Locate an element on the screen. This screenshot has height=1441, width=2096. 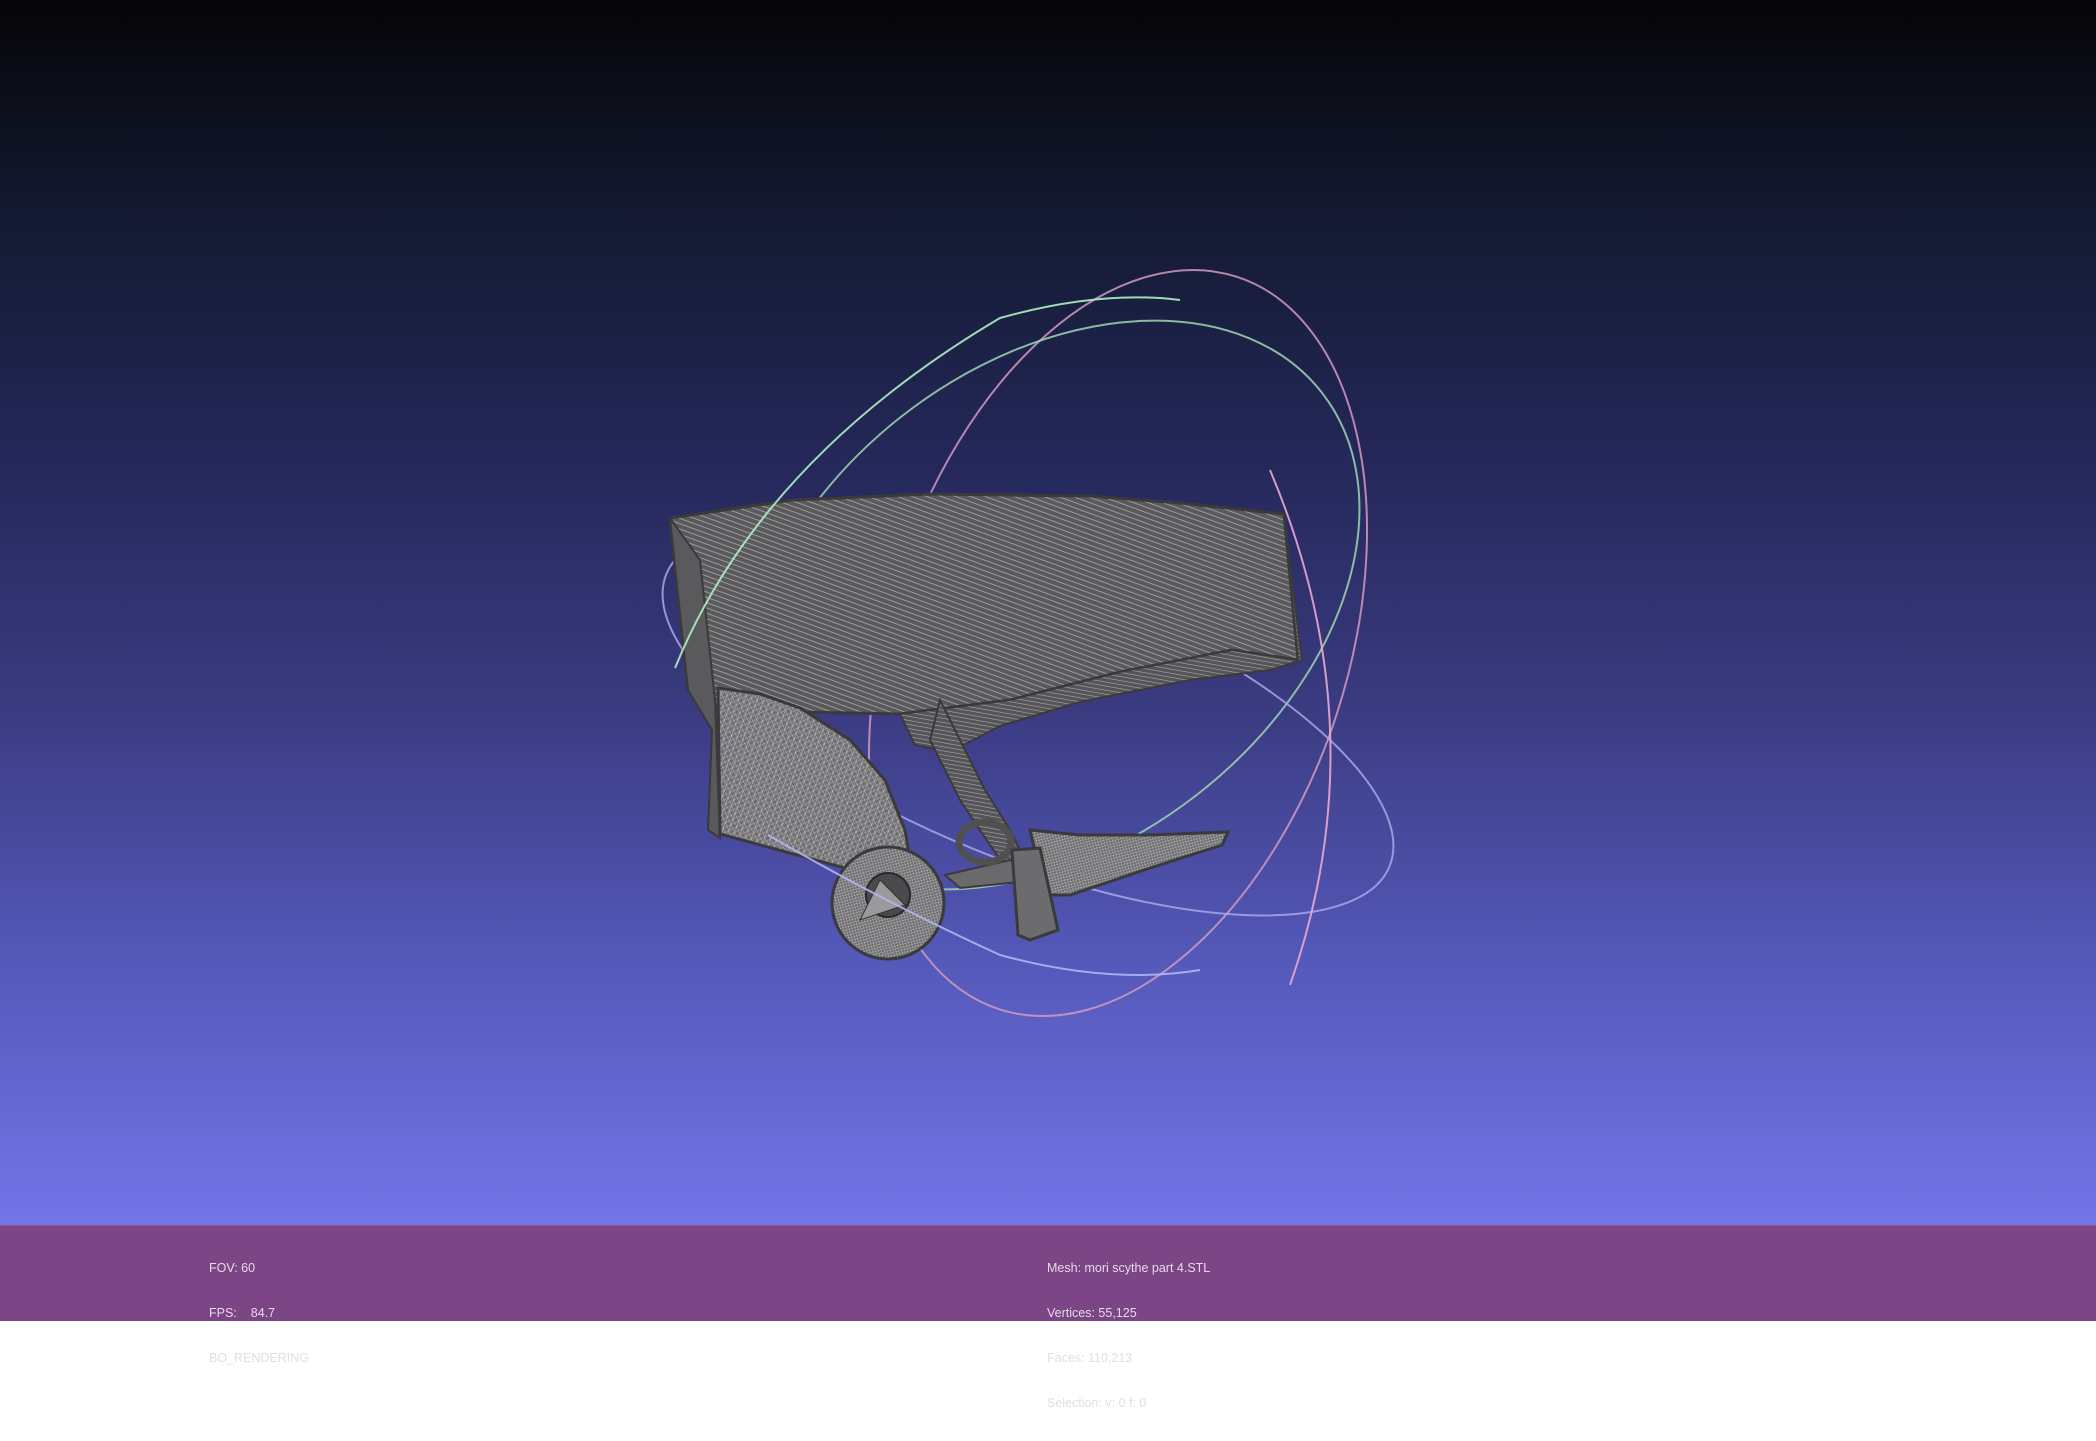
spike-tip is located at coordinates (1129, 862).